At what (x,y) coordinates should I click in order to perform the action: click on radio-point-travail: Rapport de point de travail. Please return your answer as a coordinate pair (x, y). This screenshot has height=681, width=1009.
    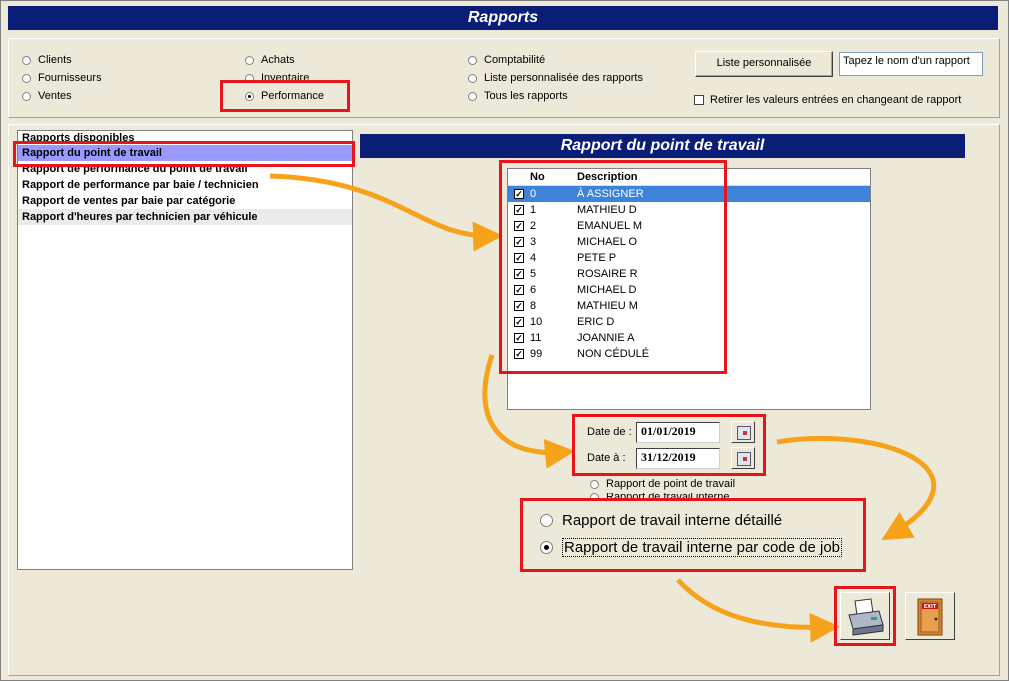
    Looking at the image, I should click on (662, 484).